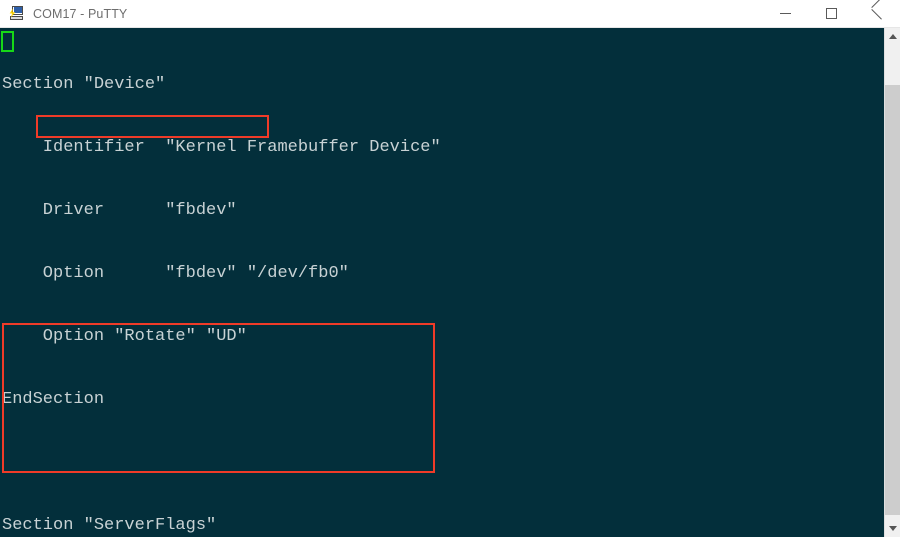 This screenshot has width=900, height=537. What do you see at coordinates (892, 65) in the screenshot?
I see `scrollbar-track` at bounding box center [892, 65].